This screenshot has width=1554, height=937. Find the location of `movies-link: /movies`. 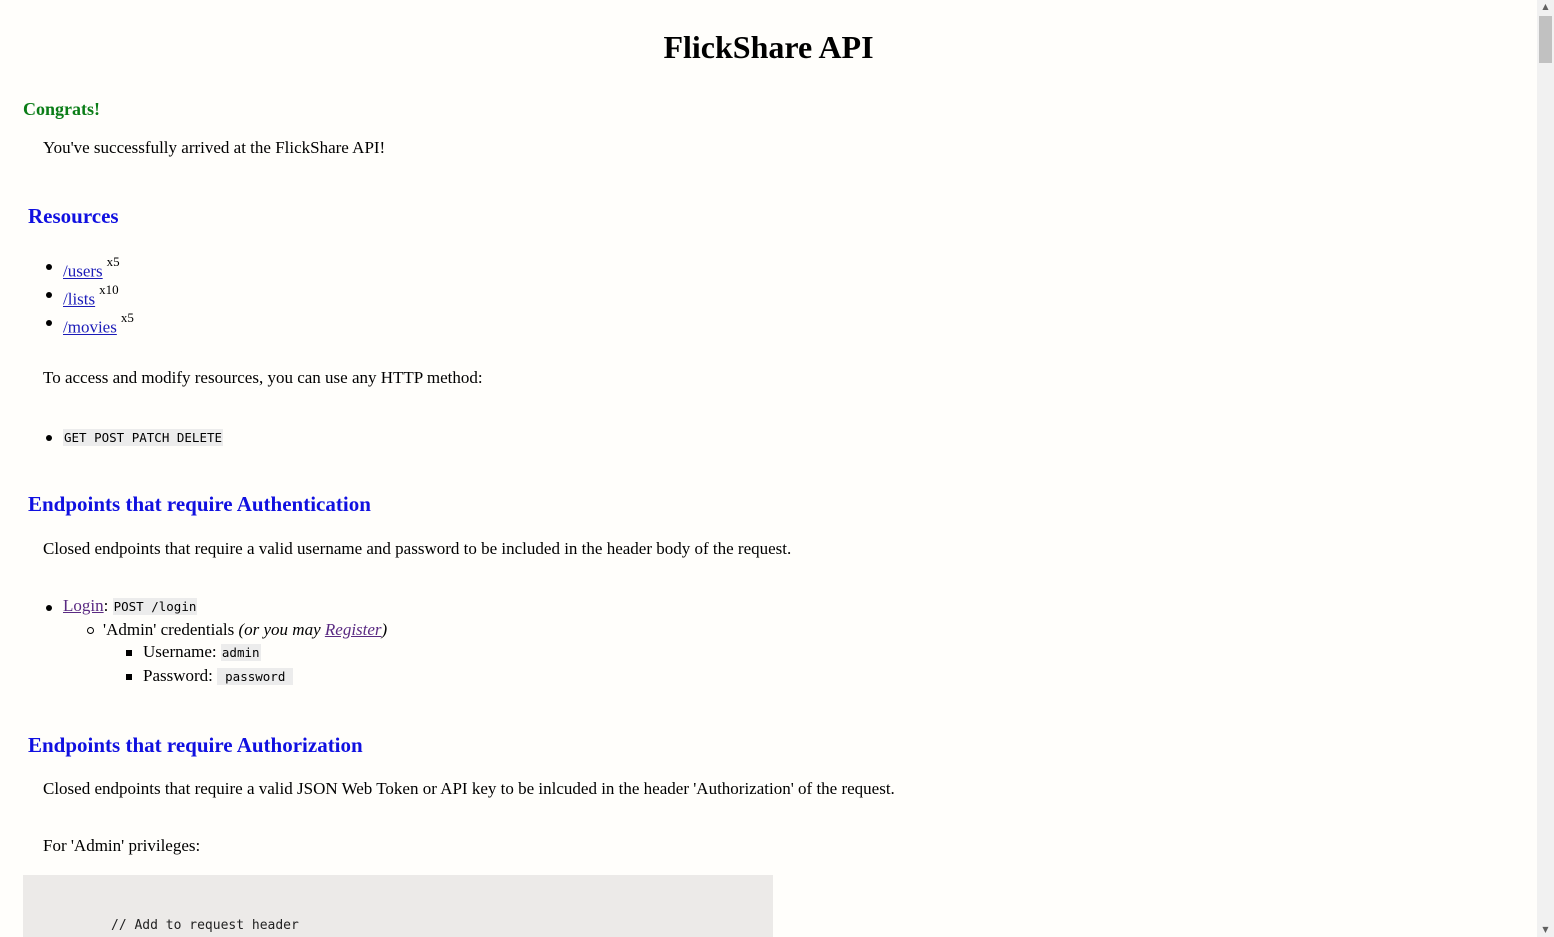

movies-link: /movies is located at coordinates (90, 327).